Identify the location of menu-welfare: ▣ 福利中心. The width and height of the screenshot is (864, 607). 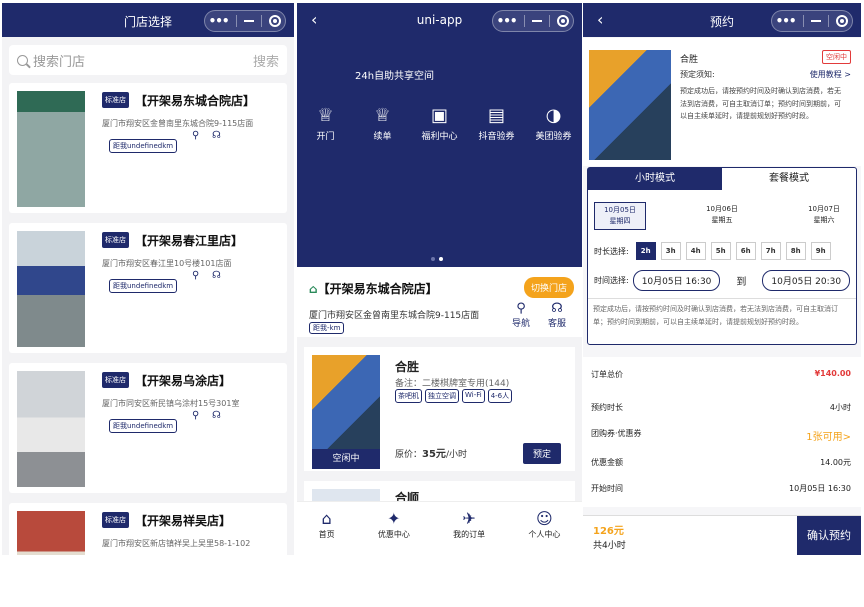
(440, 123).